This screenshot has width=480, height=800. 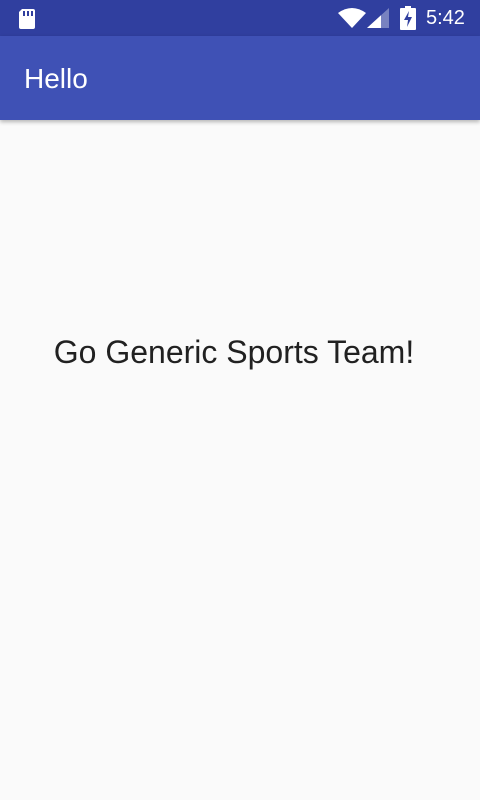 I want to click on wifi-icon, so click(x=352, y=18).